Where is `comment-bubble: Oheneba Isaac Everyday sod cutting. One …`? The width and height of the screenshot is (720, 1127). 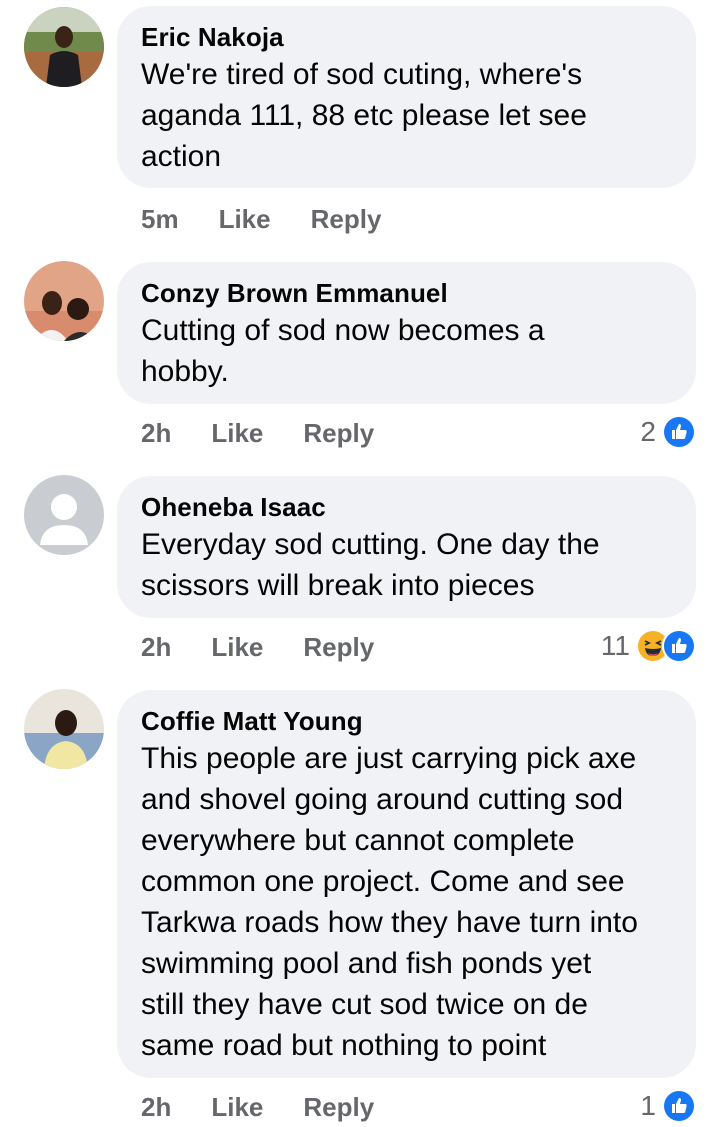
comment-bubble: Oheneba Isaac Everyday sod cutting. One … is located at coordinates (406, 547).